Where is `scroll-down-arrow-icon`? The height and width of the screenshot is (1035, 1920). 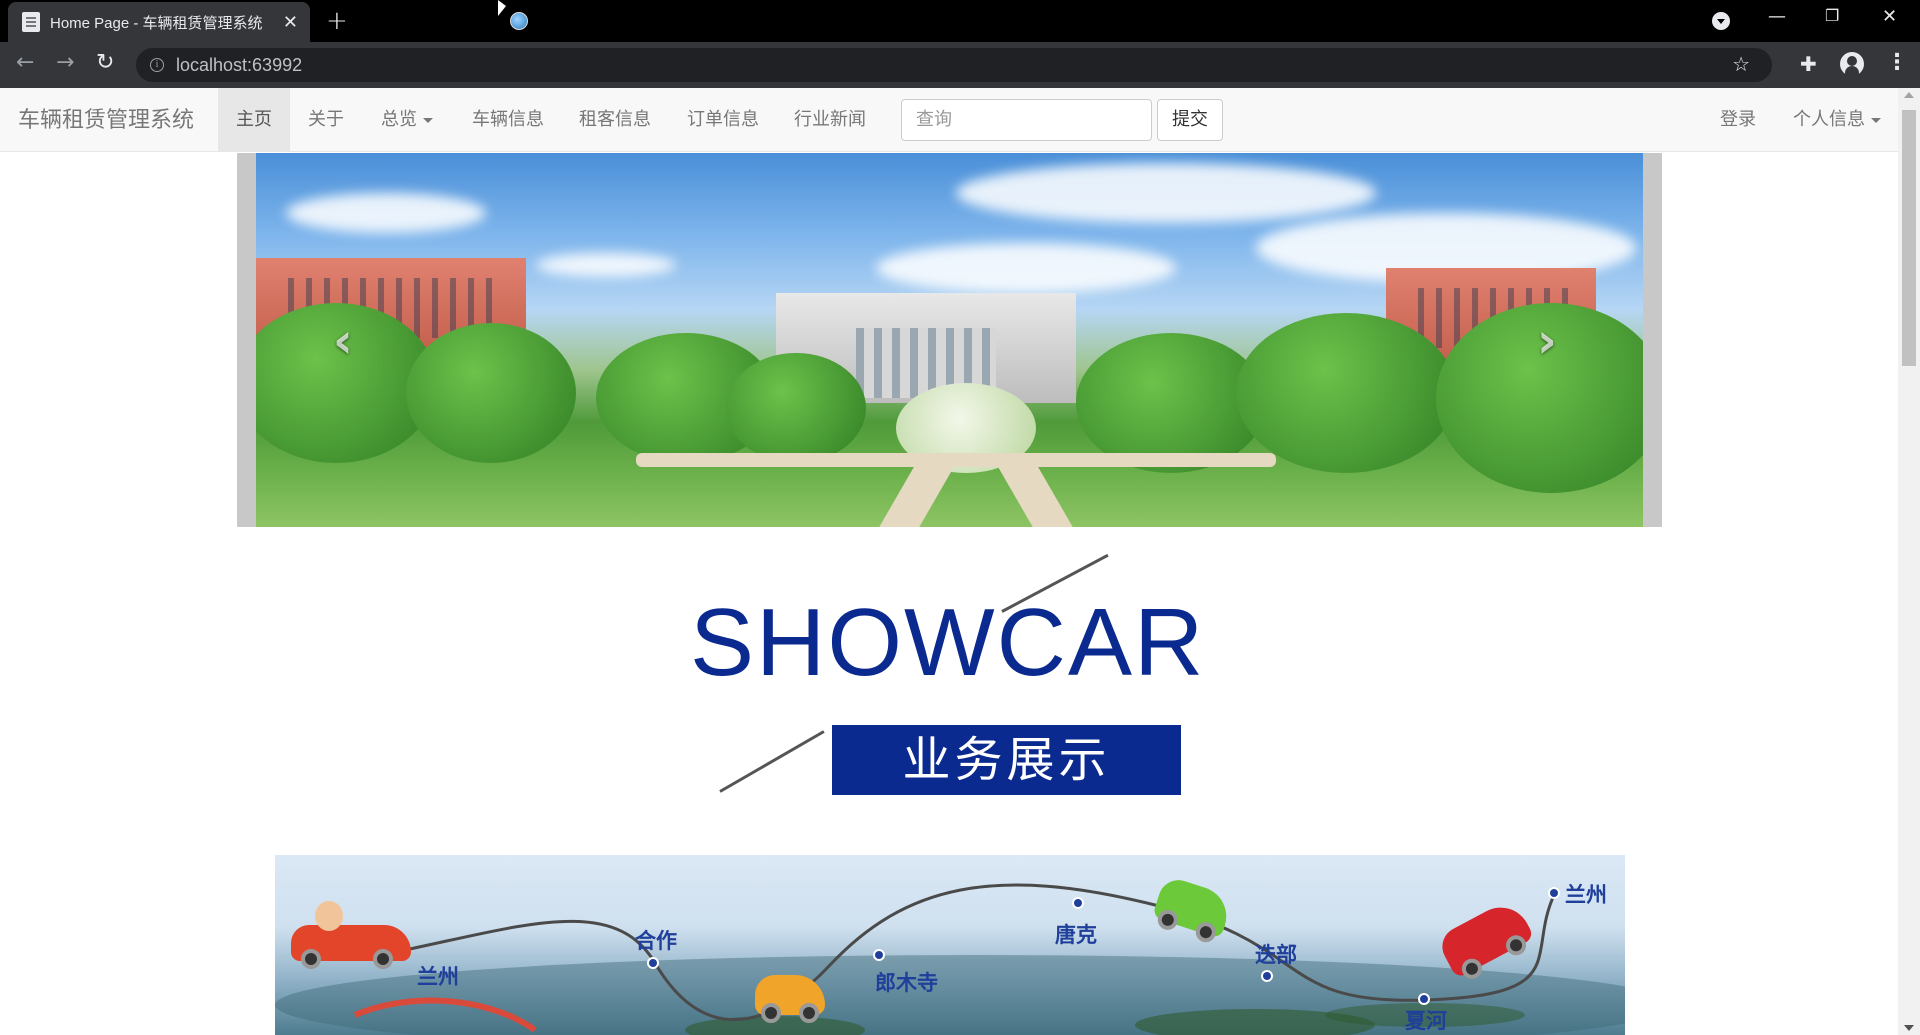
scroll-down-arrow-icon is located at coordinates (1909, 1028).